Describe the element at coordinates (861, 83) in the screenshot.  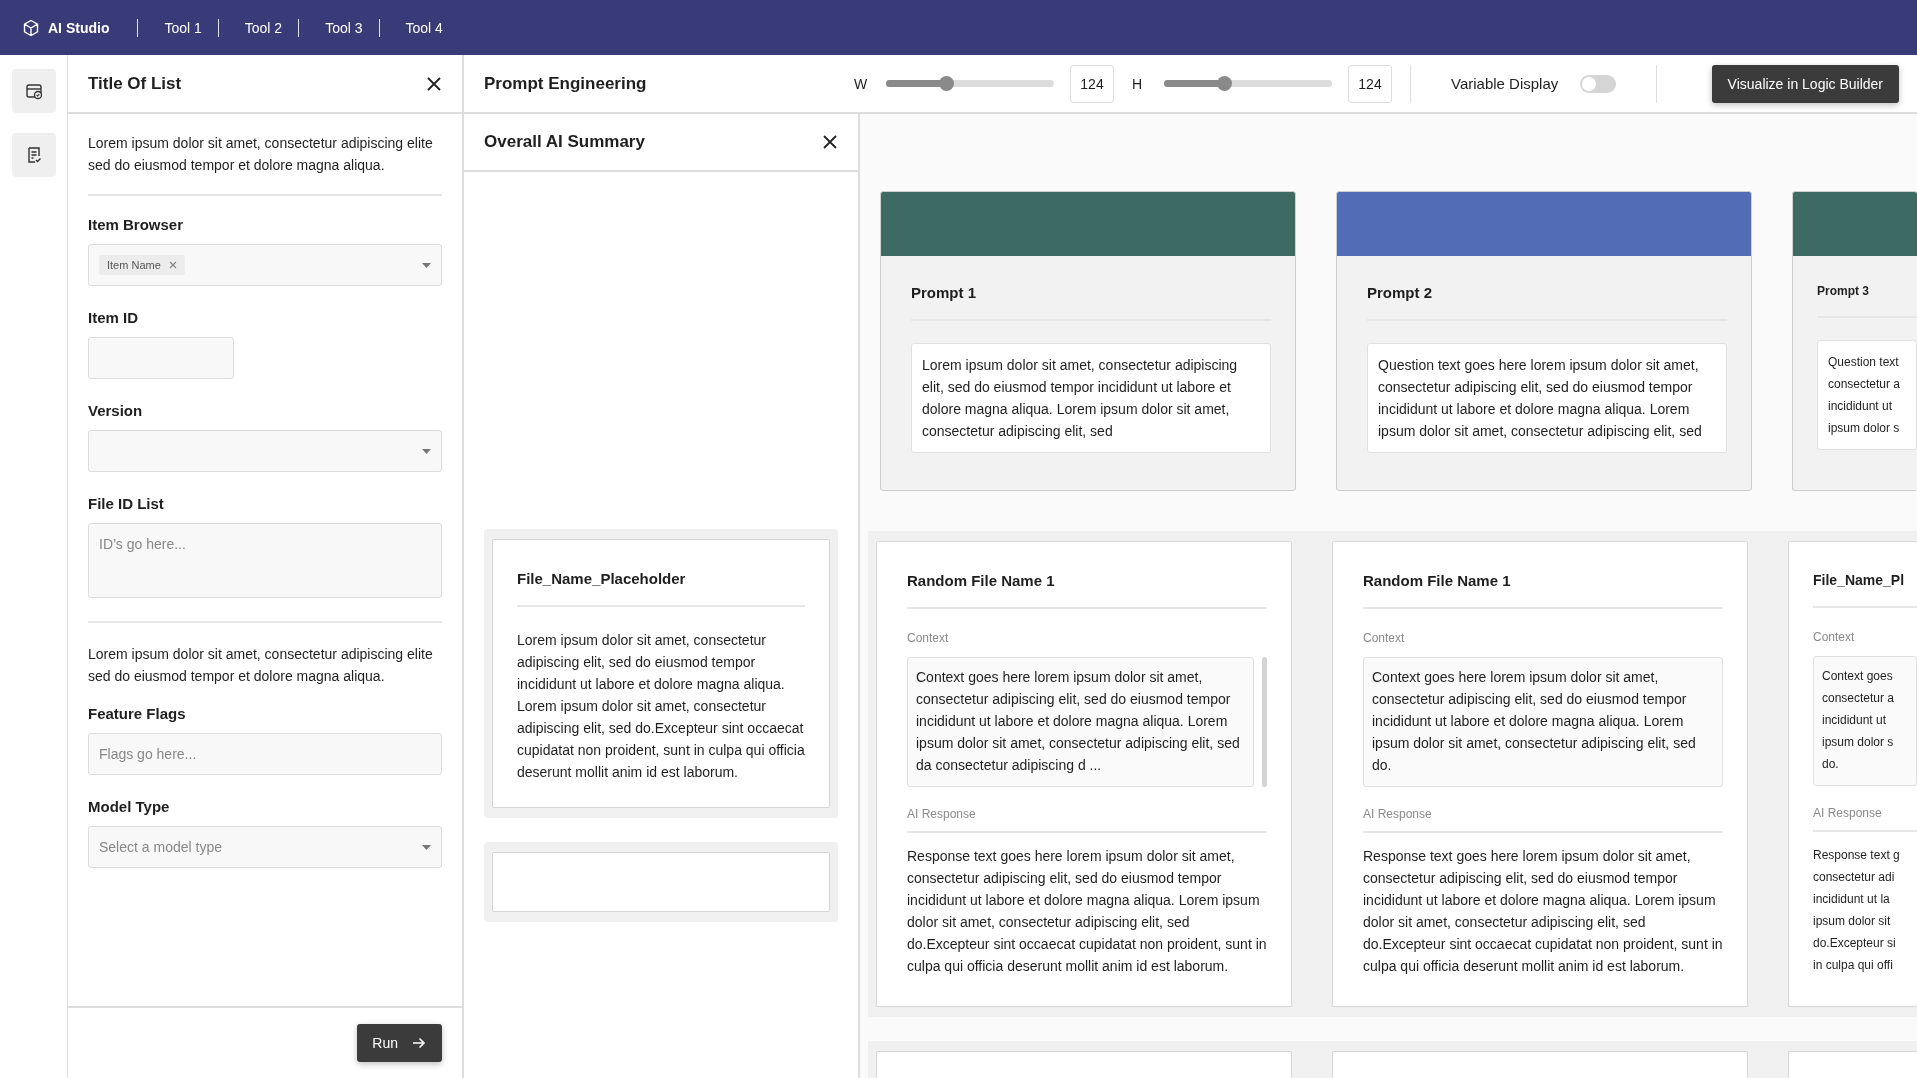
I see `slider-label: W` at that location.